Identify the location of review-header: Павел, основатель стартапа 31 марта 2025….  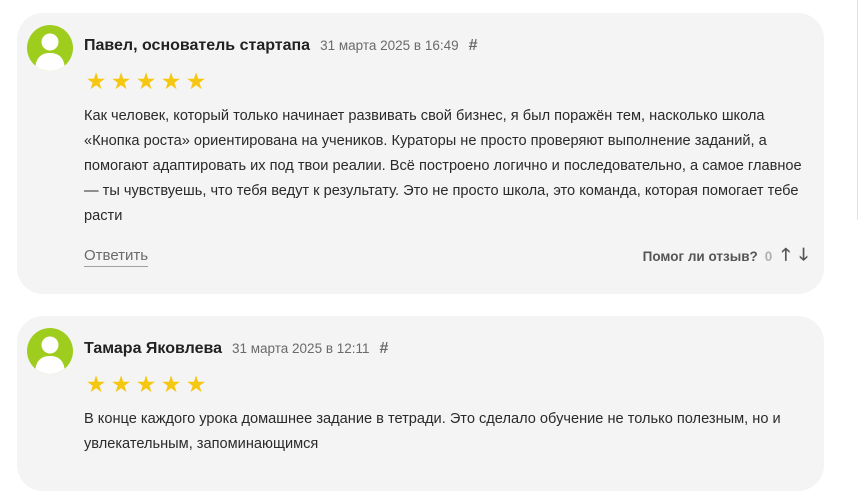
(281, 46).